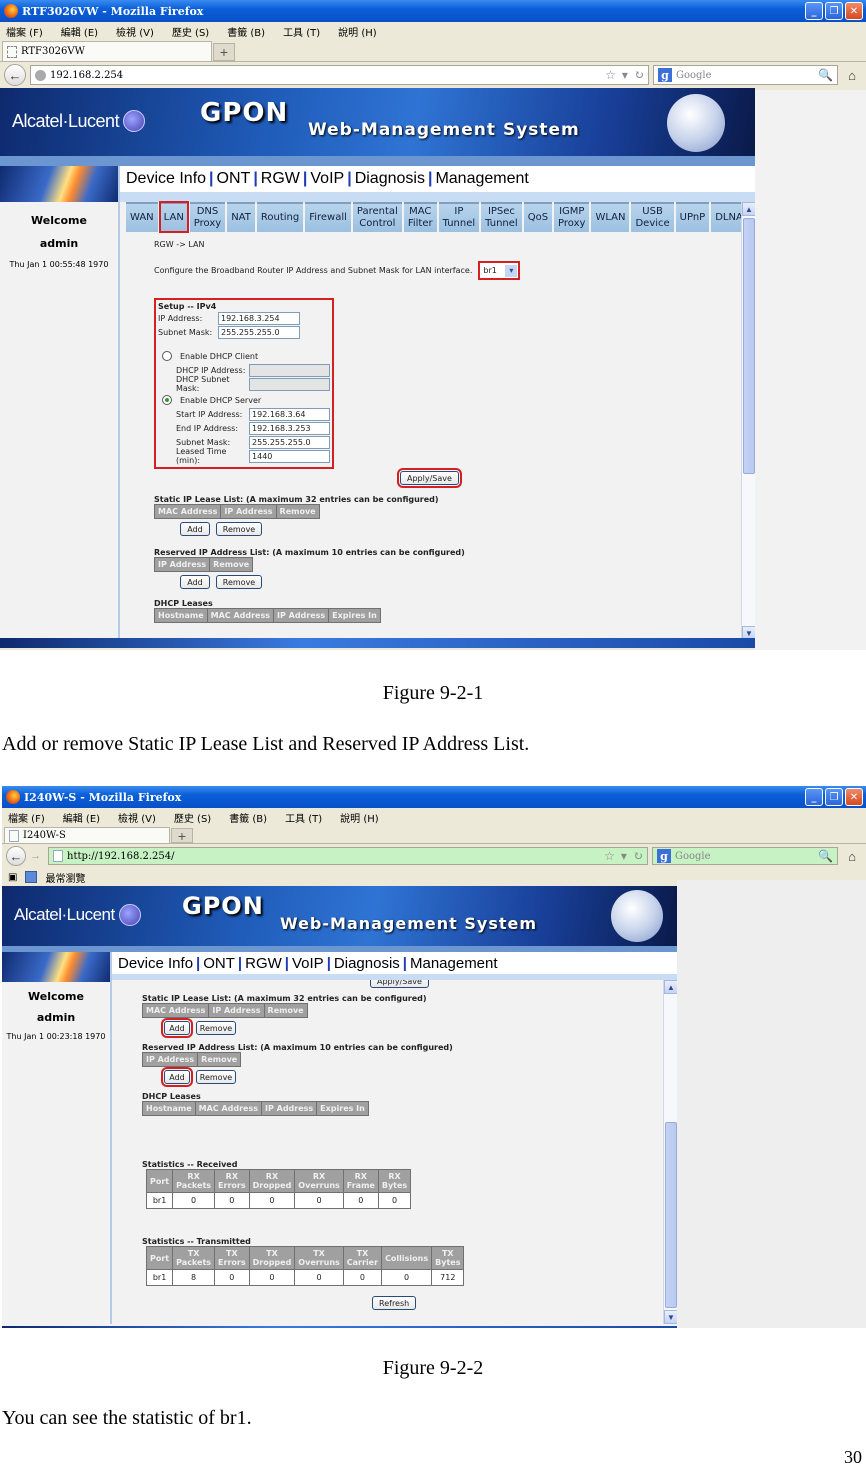 The image size is (866, 1470). What do you see at coordinates (87, 835) in the screenshot?
I see `browser-tab: I240W-S` at bounding box center [87, 835].